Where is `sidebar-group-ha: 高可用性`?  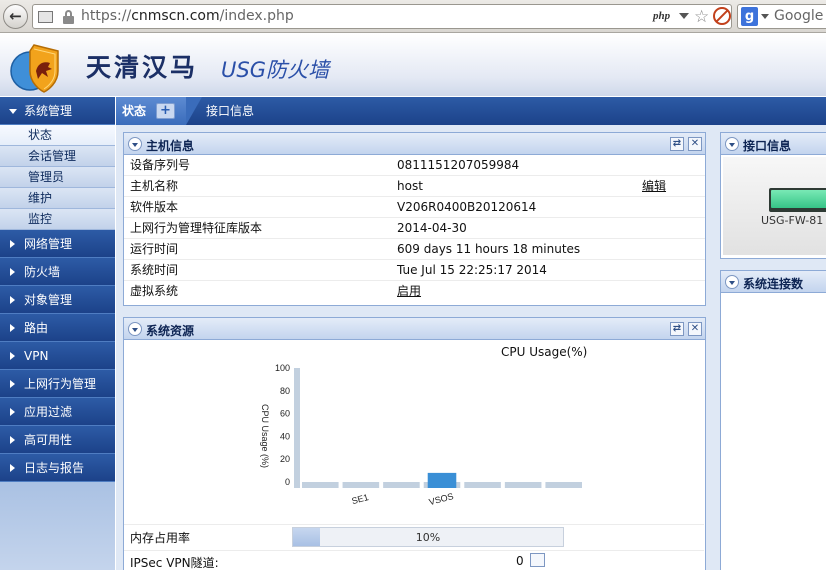 sidebar-group-ha: 高可用性 is located at coordinates (57, 440).